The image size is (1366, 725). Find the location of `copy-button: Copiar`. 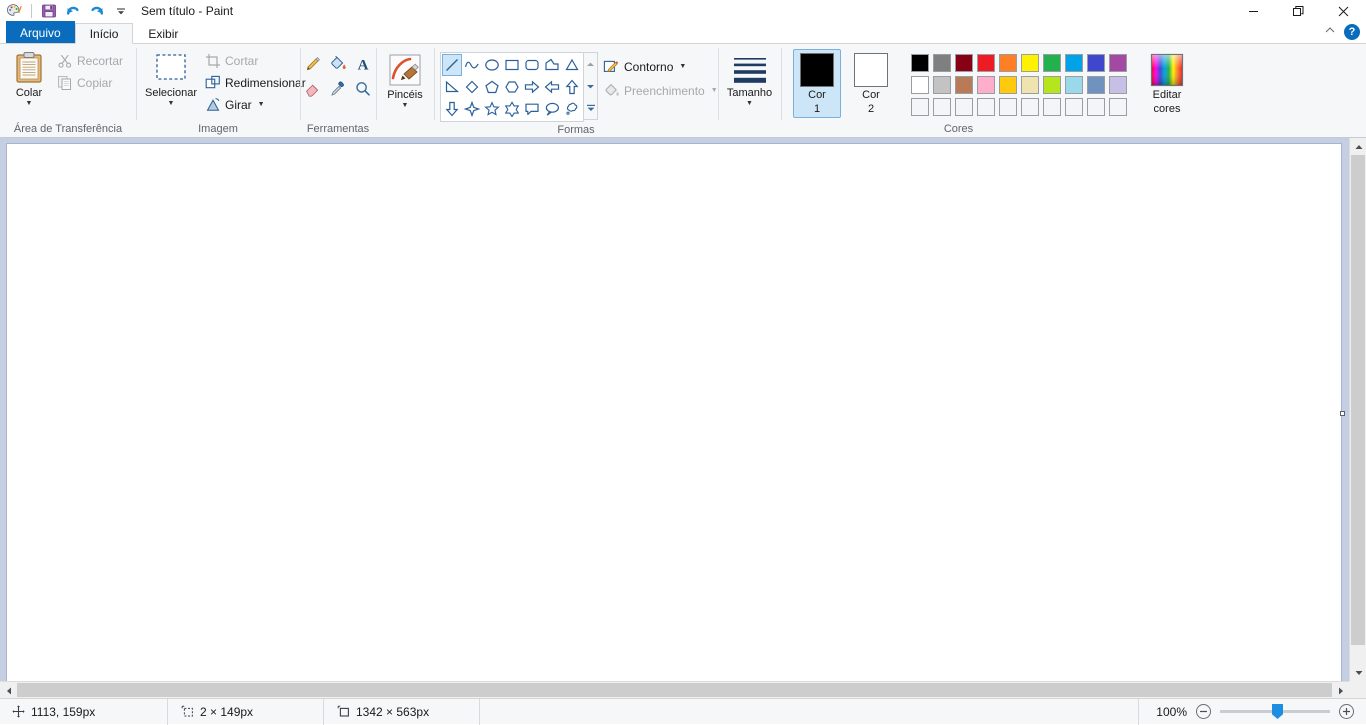

copy-button: Copiar is located at coordinates (90, 82).